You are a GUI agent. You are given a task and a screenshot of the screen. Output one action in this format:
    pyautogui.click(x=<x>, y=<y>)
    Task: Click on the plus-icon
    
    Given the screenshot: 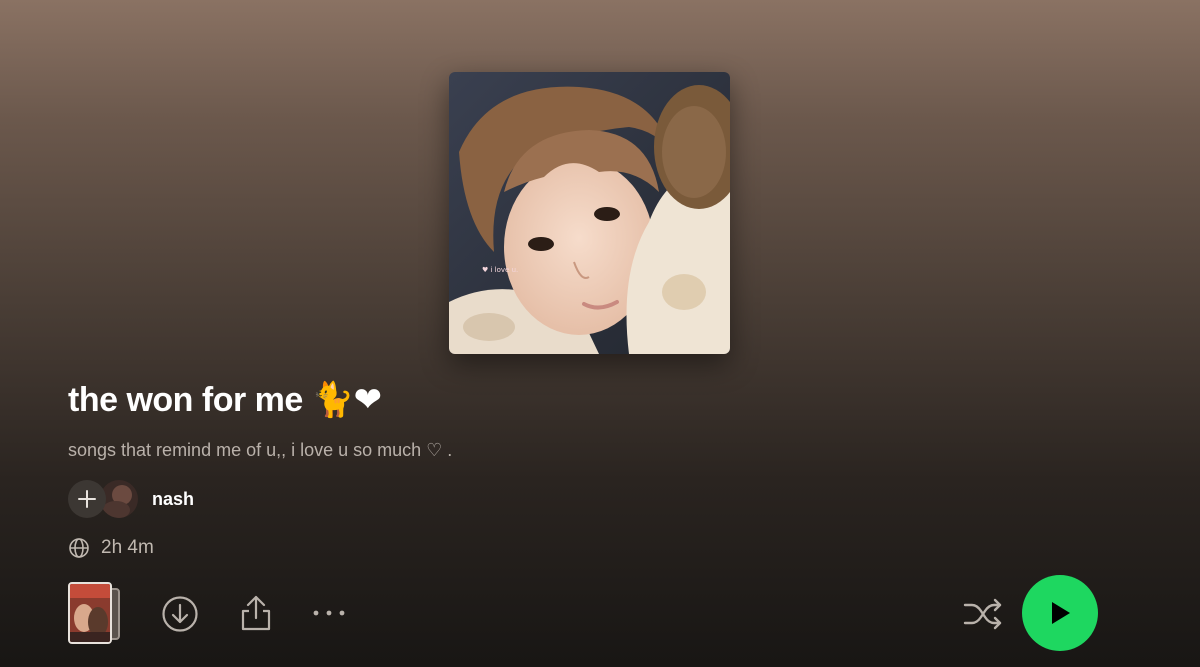 What is the action you would take?
    pyautogui.click(x=87, y=499)
    